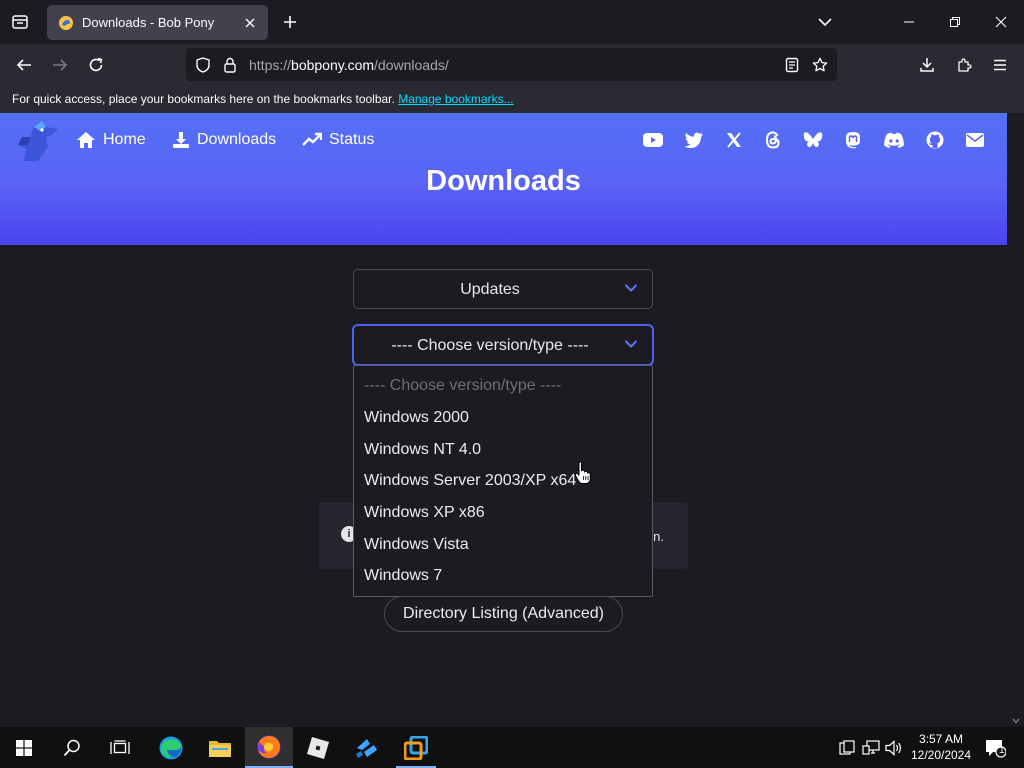 This screenshot has height=768, width=1024. What do you see at coordinates (653, 140) in the screenshot?
I see `youtube-icon` at bounding box center [653, 140].